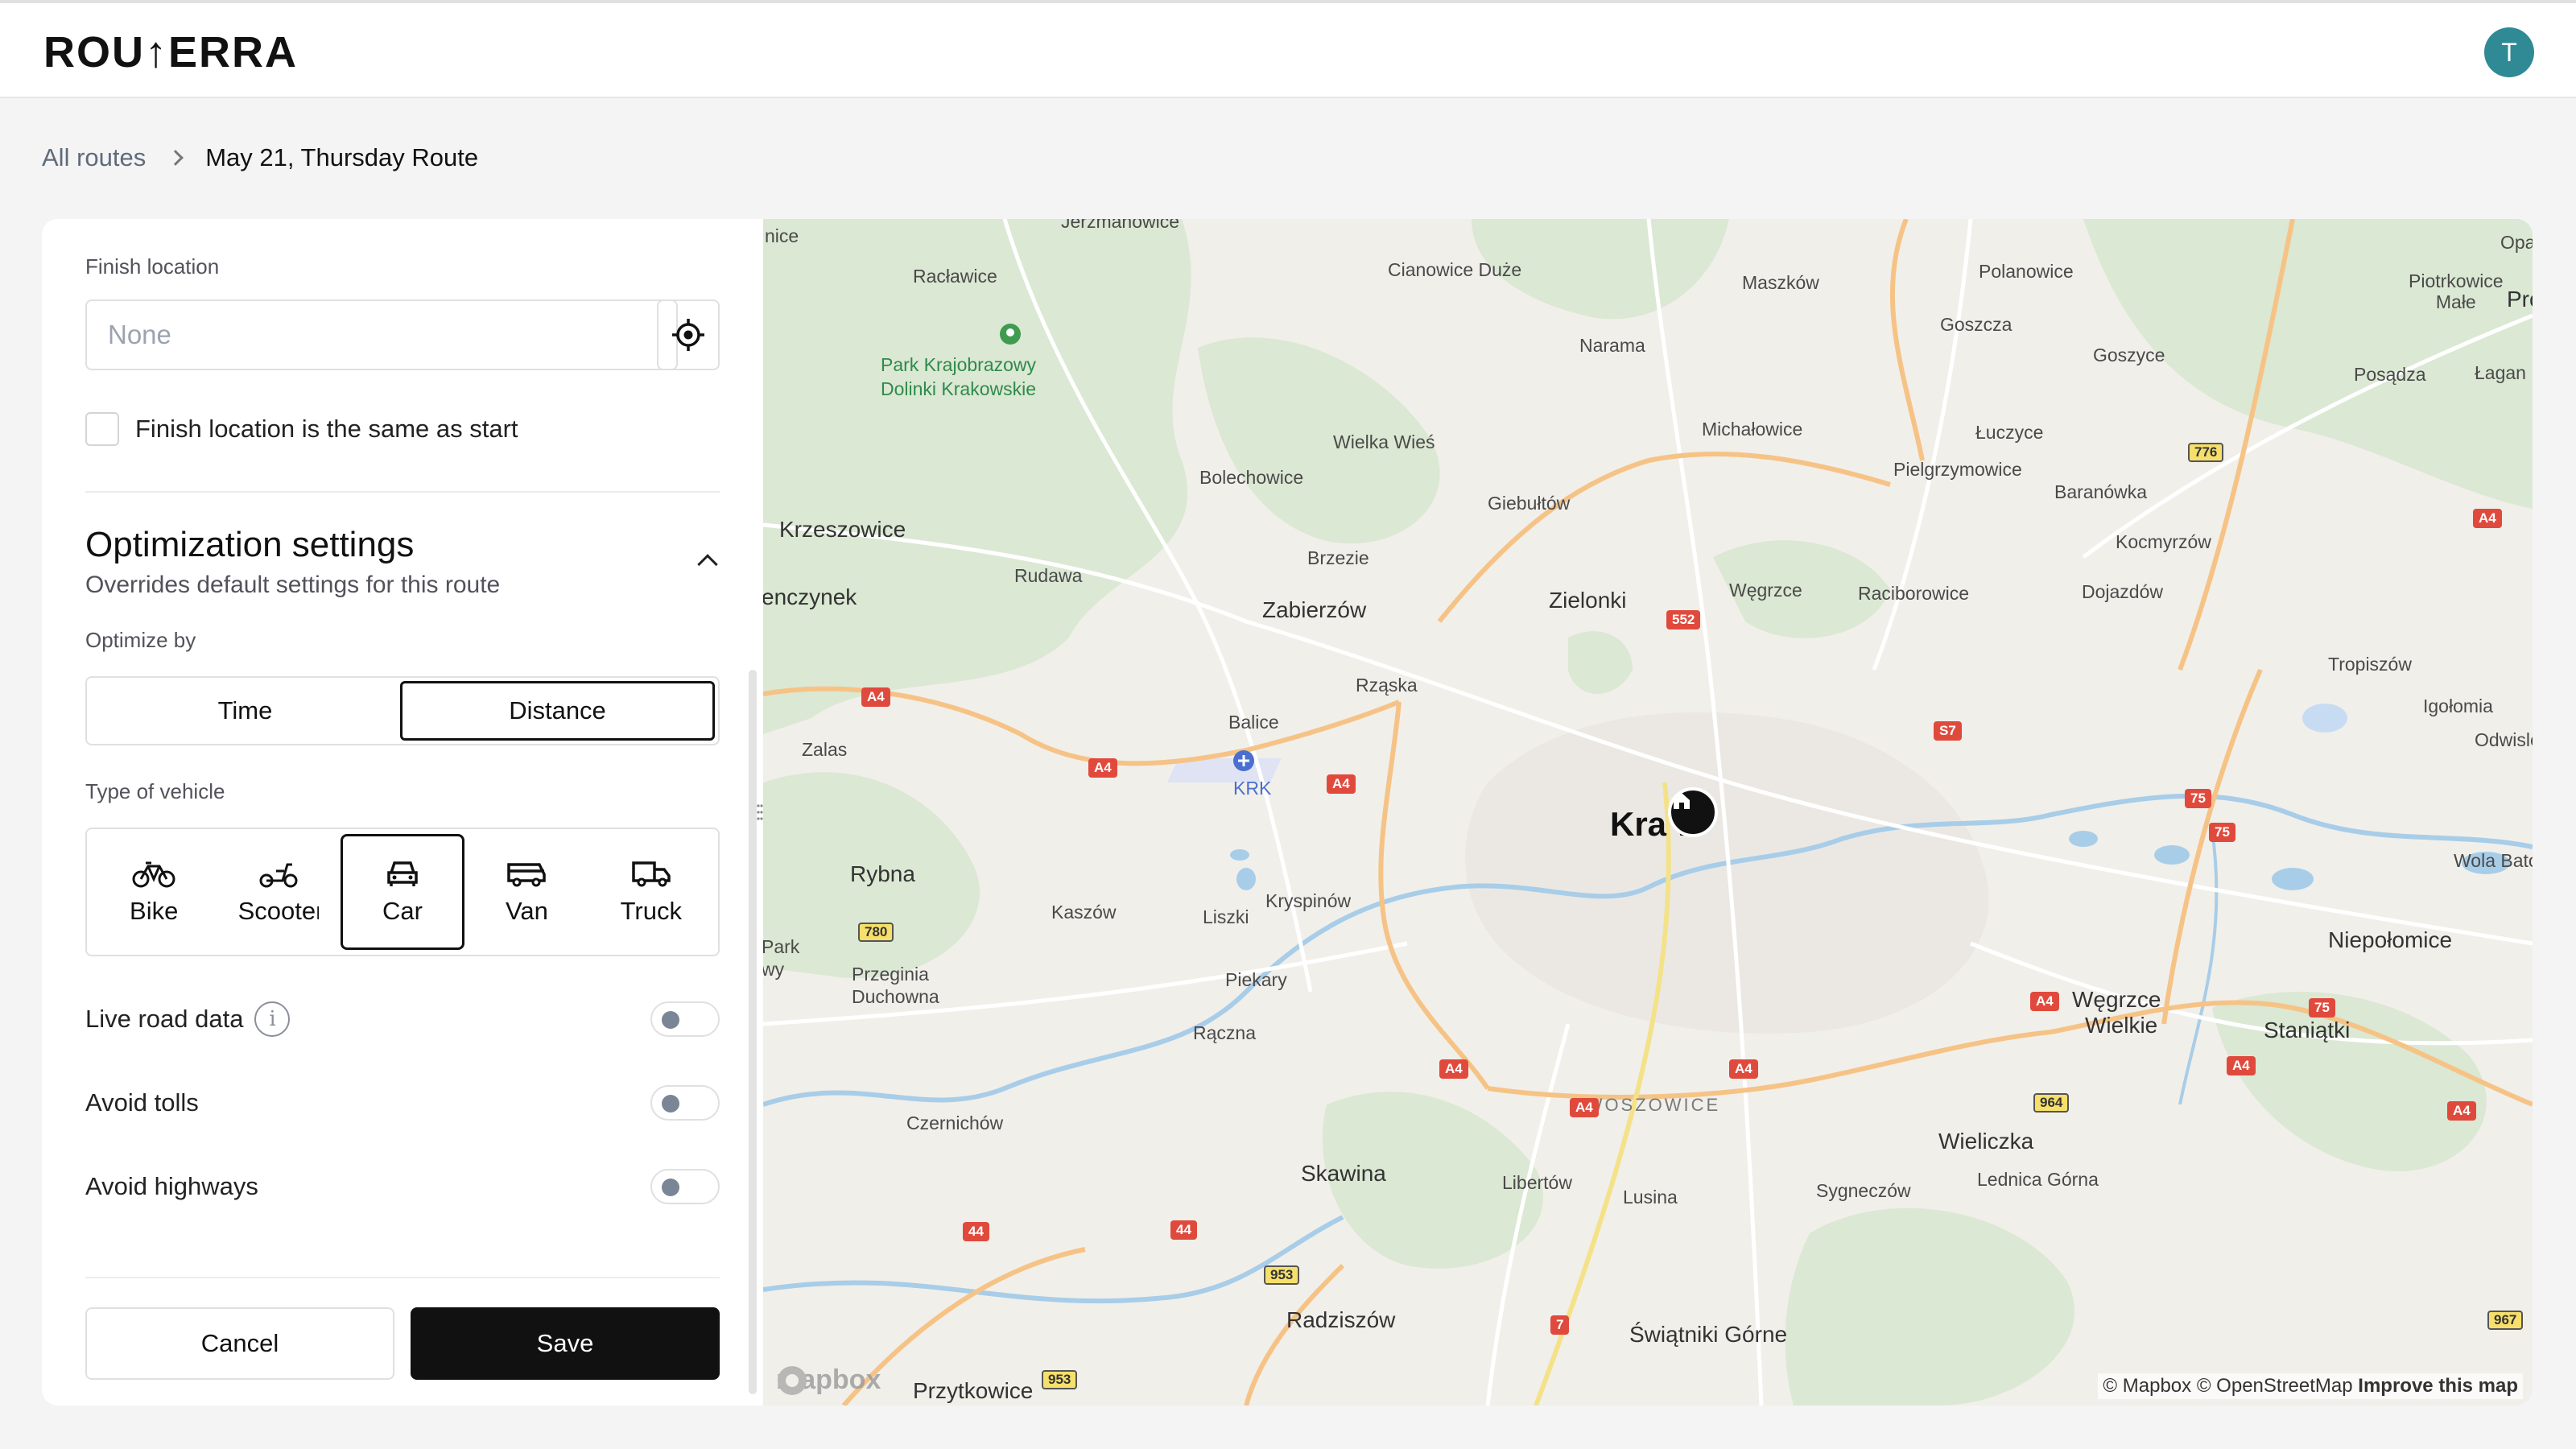 This screenshot has width=2576, height=1449. What do you see at coordinates (2500, 372) in the screenshot?
I see `map-label: Łagan` at bounding box center [2500, 372].